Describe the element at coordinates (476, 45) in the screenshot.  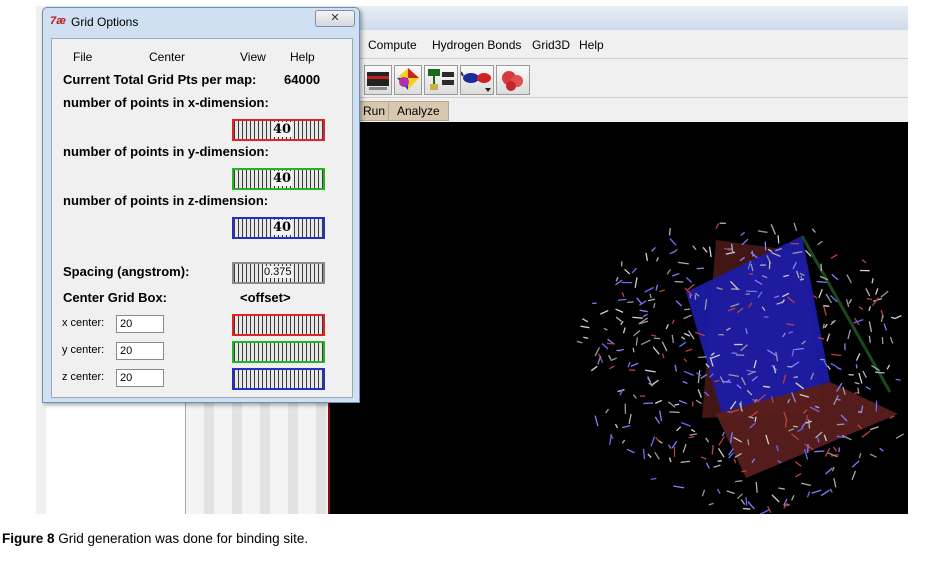
I see `menu-hydrogen-bonds: Hydrogen Bonds` at that location.